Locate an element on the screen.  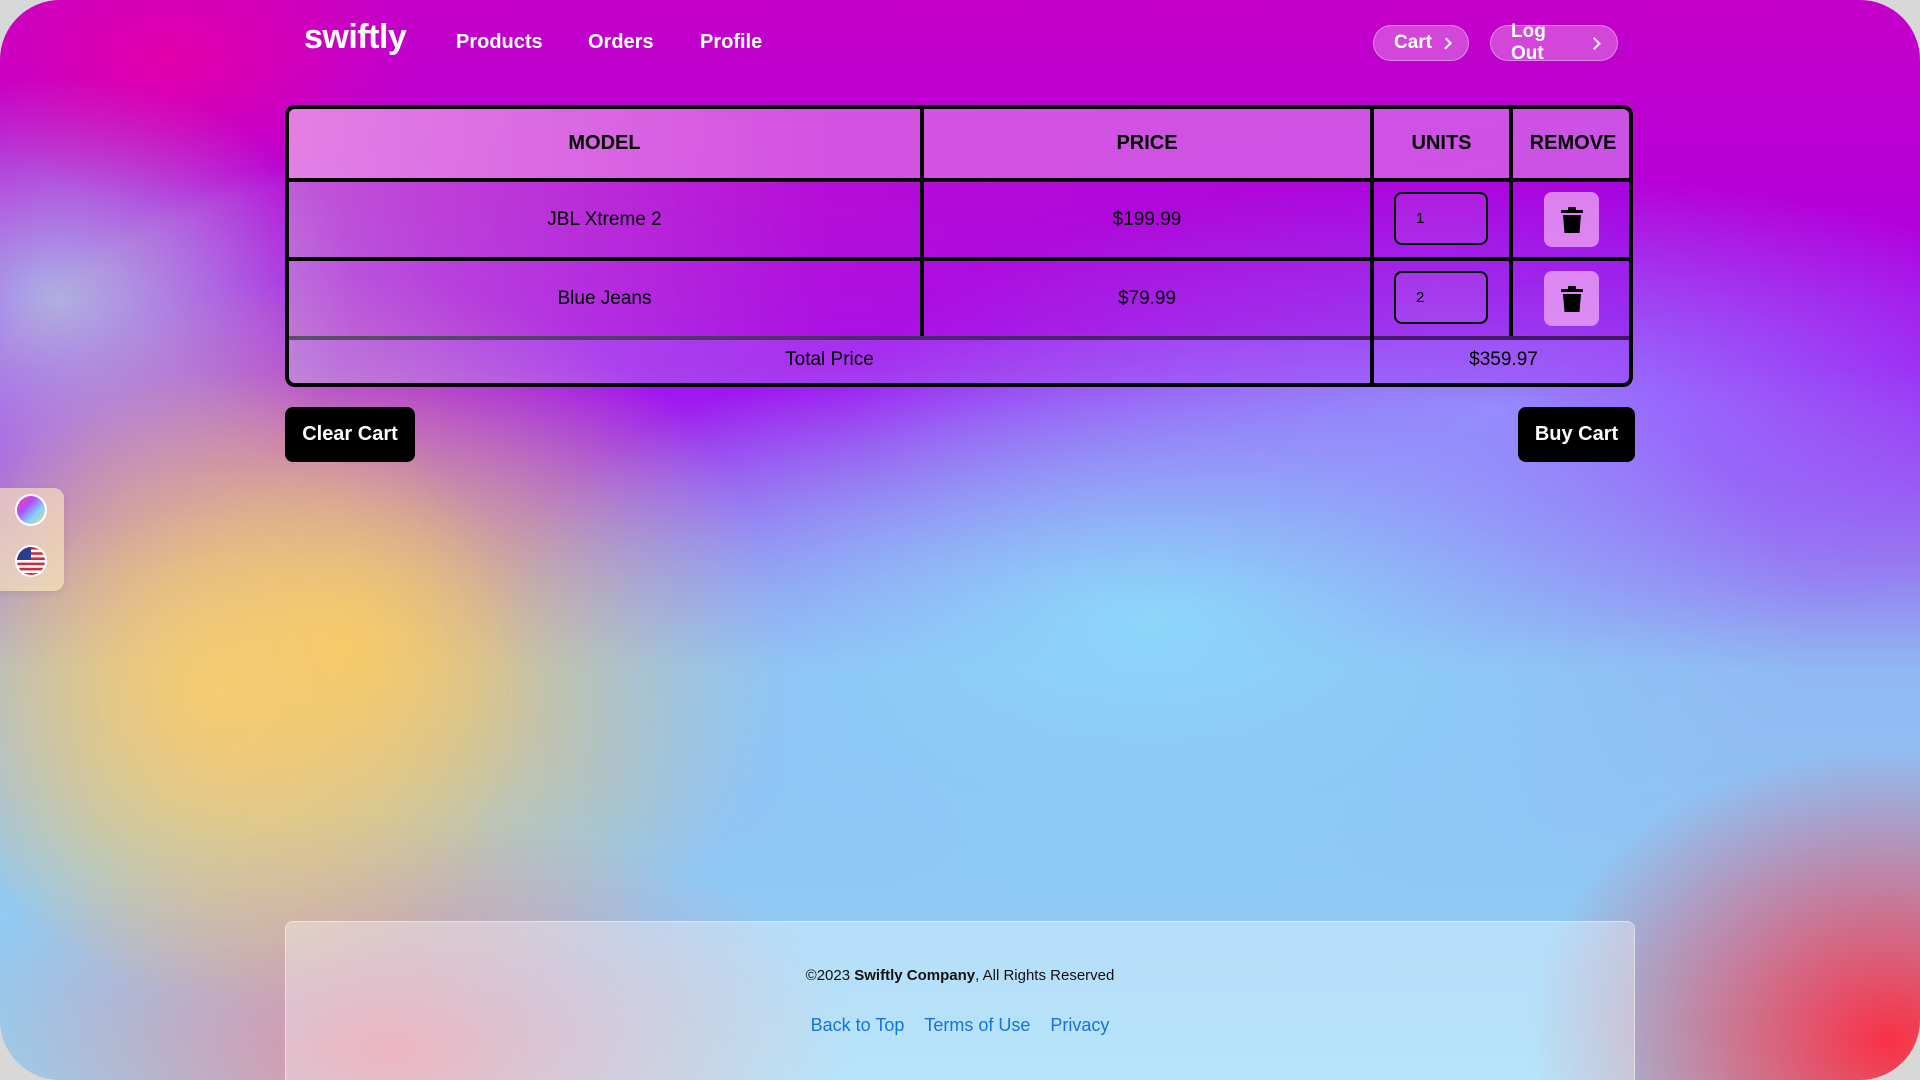
copyright-suffix: , All Rights Reserved is located at coordinates (1045, 975).